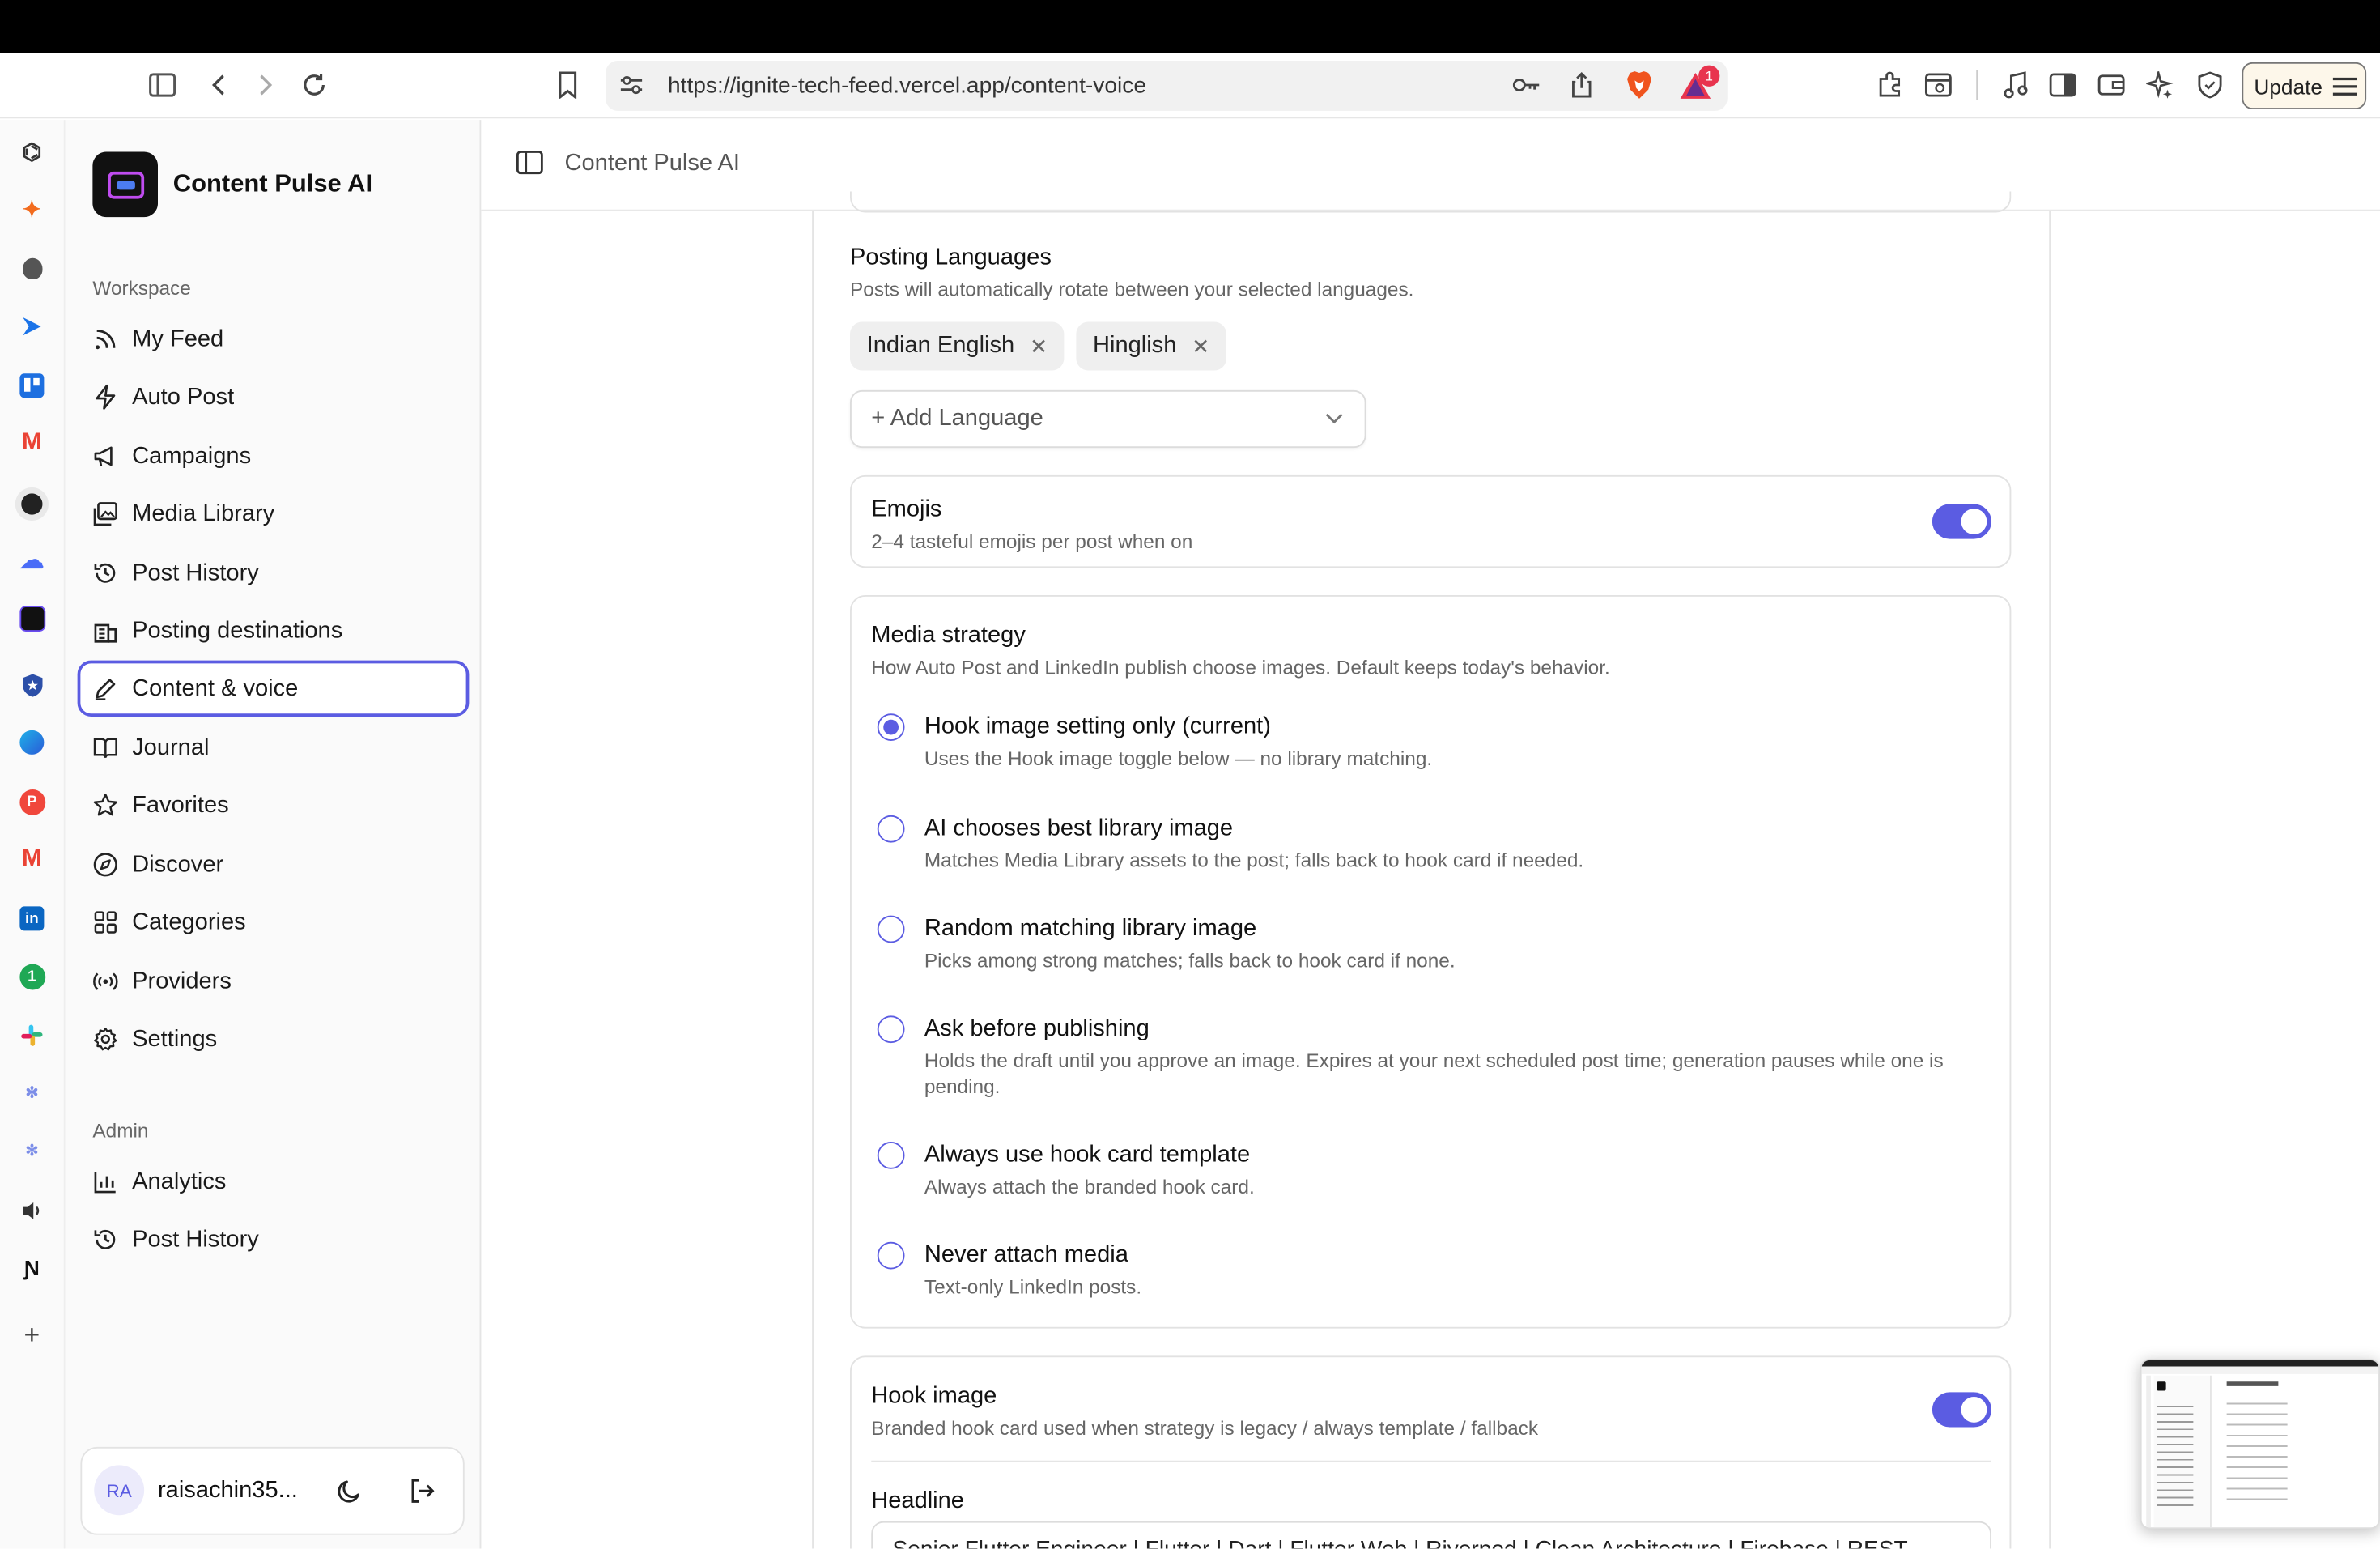 This screenshot has width=2380, height=1549. What do you see at coordinates (195, 572) in the screenshot?
I see `sidebar-item-label: Post History` at bounding box center [195, 572].